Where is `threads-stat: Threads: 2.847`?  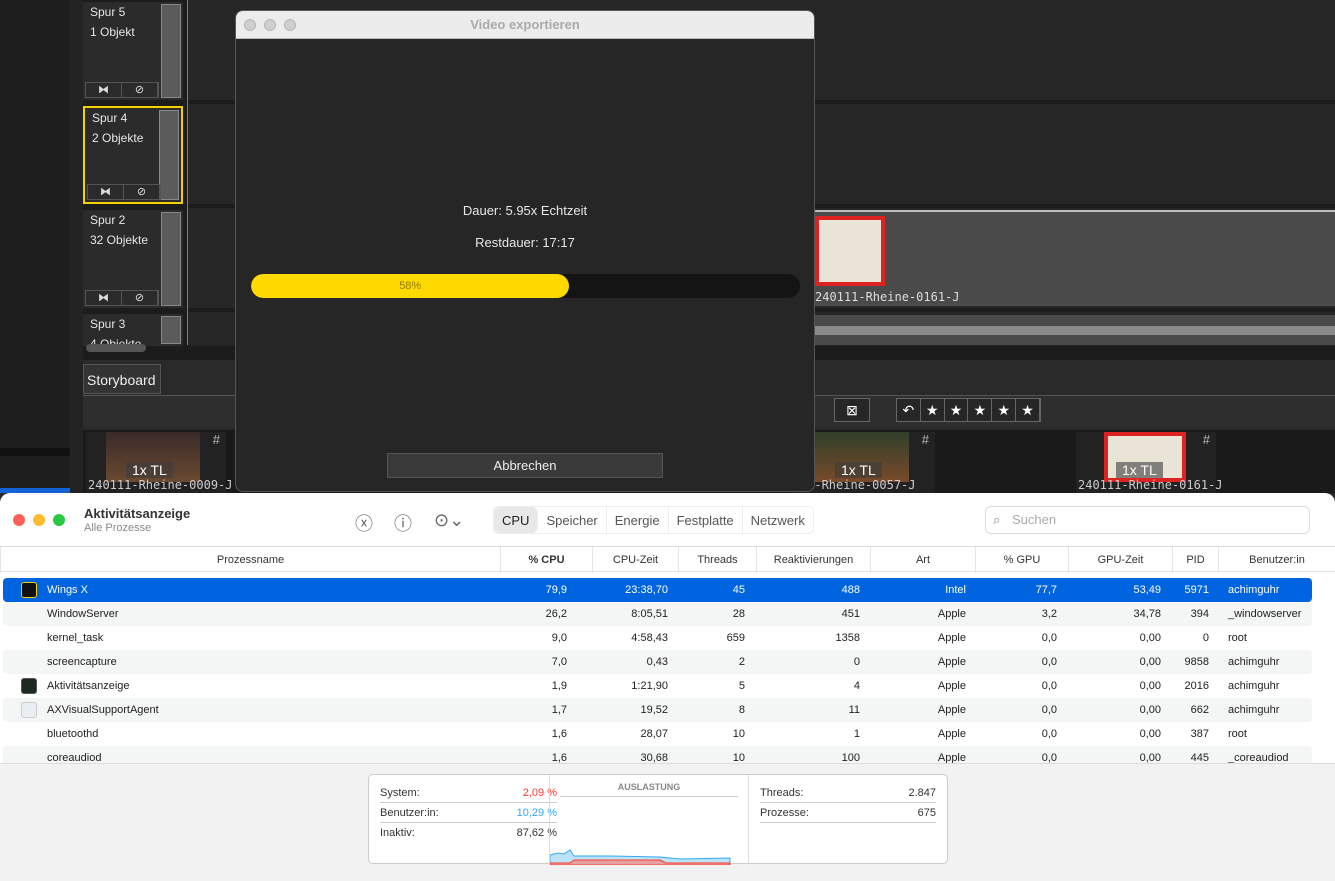
threads-stat: Threads: 2.847 is located at coordinates (848, 793).